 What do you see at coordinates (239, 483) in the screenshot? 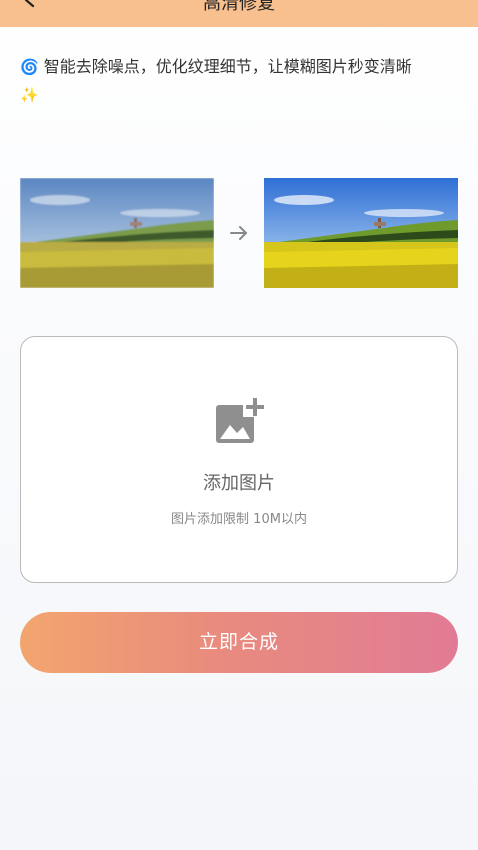
I see `add-image-label: 添加图片` at bounding box center [239, 483].